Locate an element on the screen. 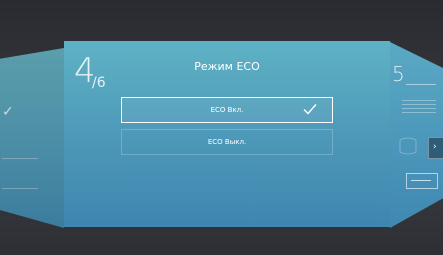 This screenshot has width=443, height=255. page-title: Режим ECO is located at coordinates (227, 66).